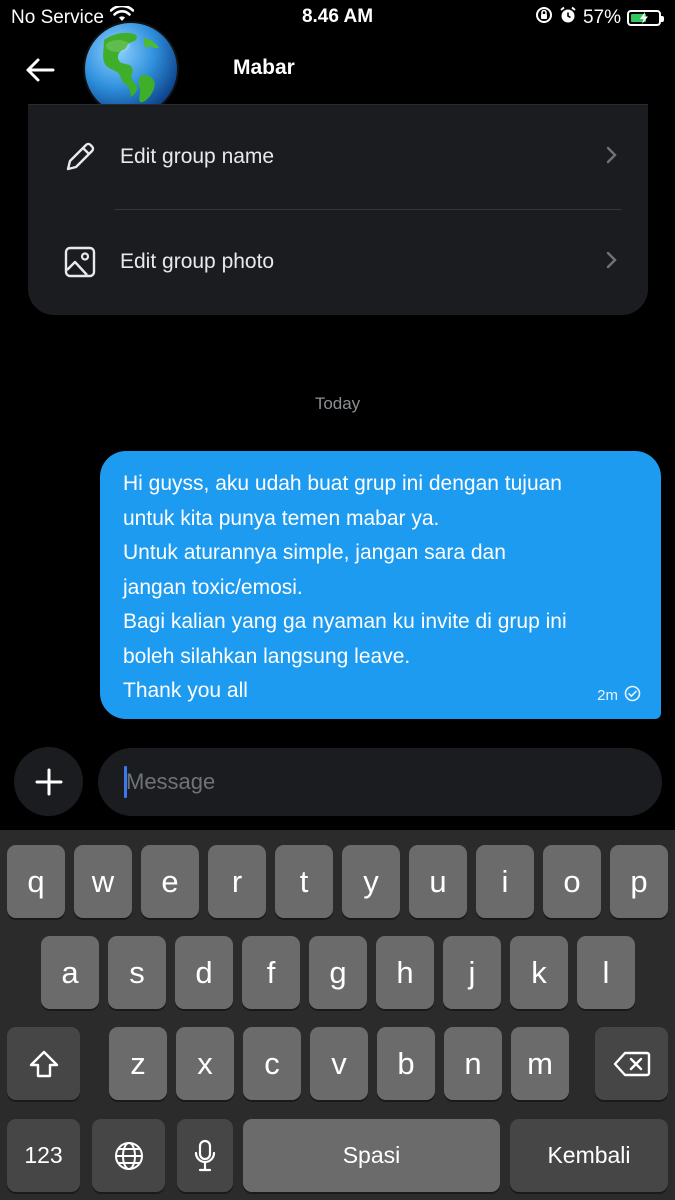 The image size is (675, 1200). Describe the element at coordinates (572, 881) in the screenshot. I see `key-o: o` at that location.